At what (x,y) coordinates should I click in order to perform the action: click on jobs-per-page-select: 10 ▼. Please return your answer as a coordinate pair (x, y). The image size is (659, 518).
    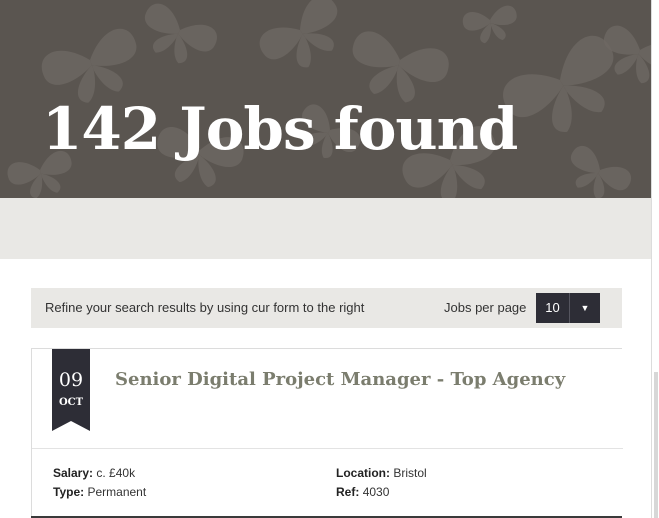
    Looking at the image, I should click on (568, 308).